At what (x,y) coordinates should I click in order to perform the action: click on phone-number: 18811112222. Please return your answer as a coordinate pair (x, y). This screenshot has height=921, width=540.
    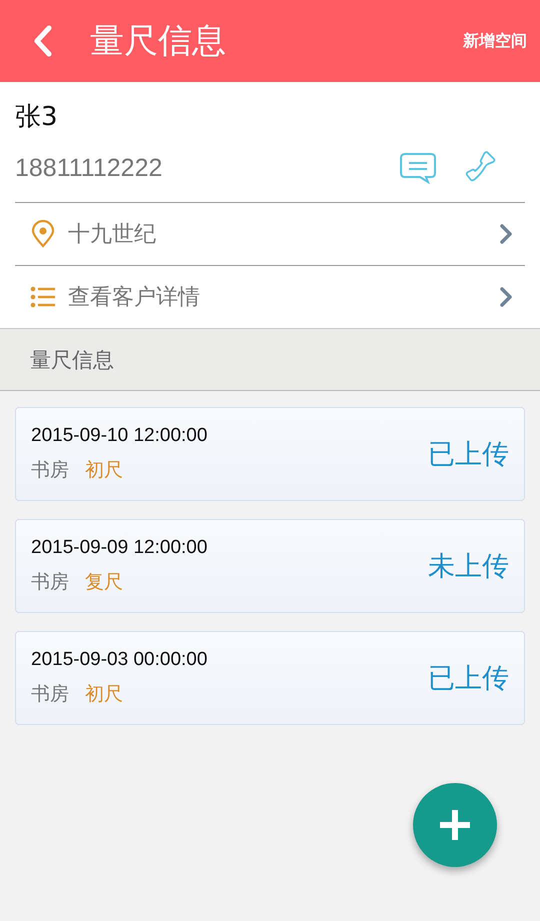
    Looking at the image, I should click on (89, 168).